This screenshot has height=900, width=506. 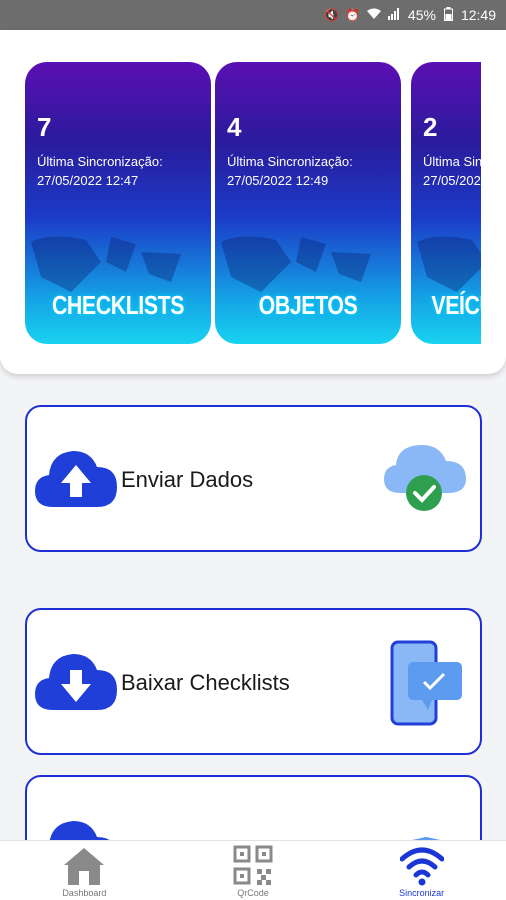 I want to click on nav-label: Sincronizar, so click(x=422, y=893).